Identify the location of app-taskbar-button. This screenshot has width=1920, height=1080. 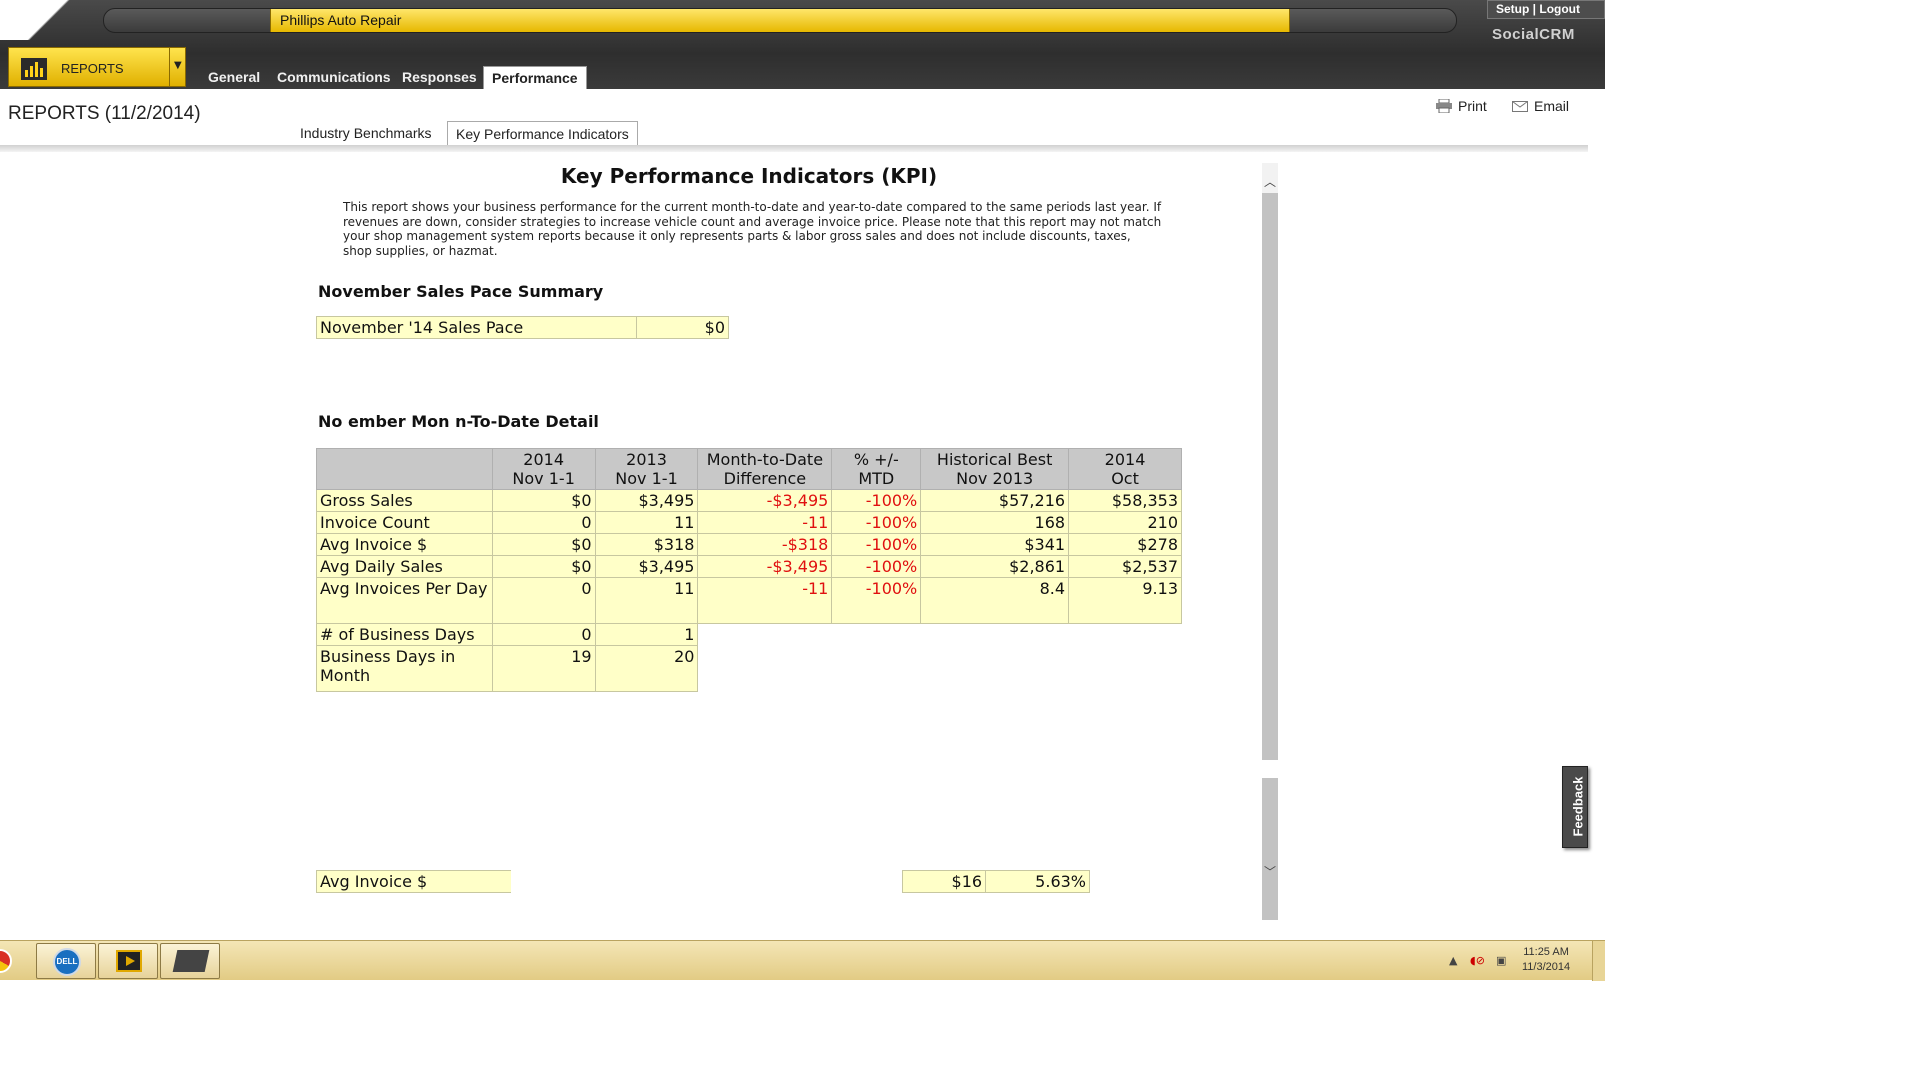
(190, 961).